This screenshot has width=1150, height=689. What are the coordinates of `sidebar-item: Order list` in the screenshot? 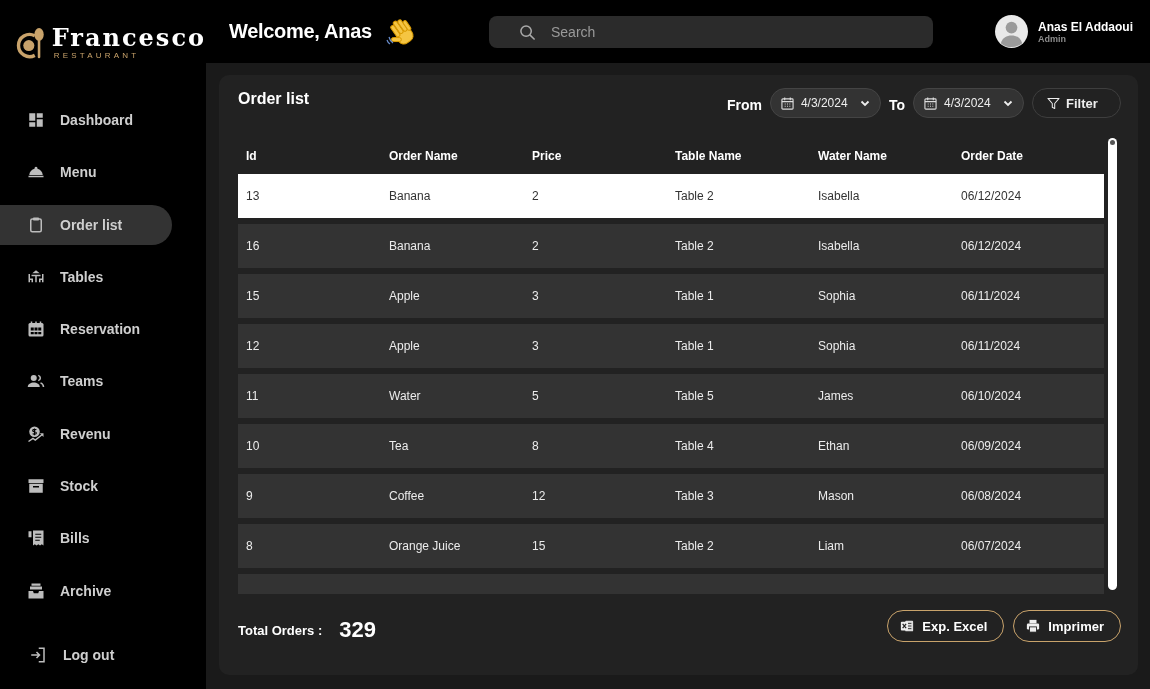 It's located at (86, 224).